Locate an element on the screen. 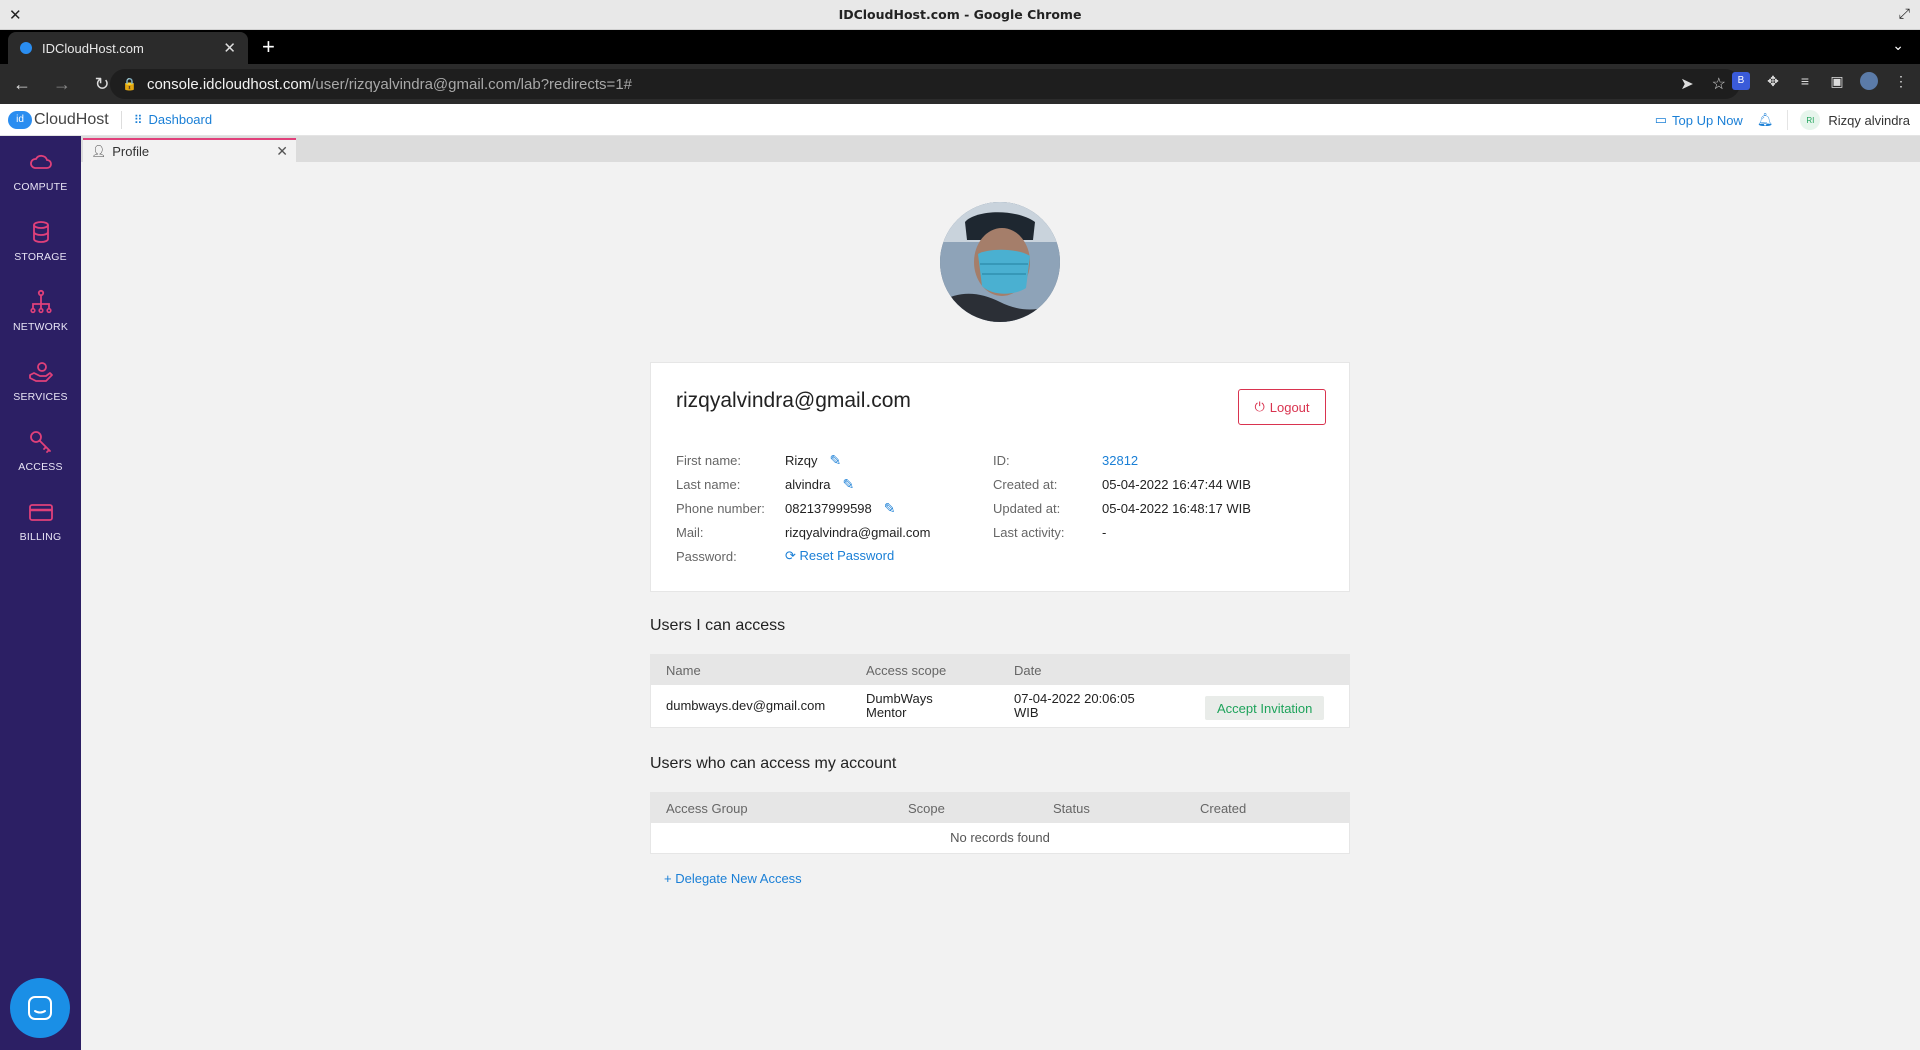 The height and width of the screenshot is (1050, 1920). last-name-label: Last name: is located at coordinates (708, 484).